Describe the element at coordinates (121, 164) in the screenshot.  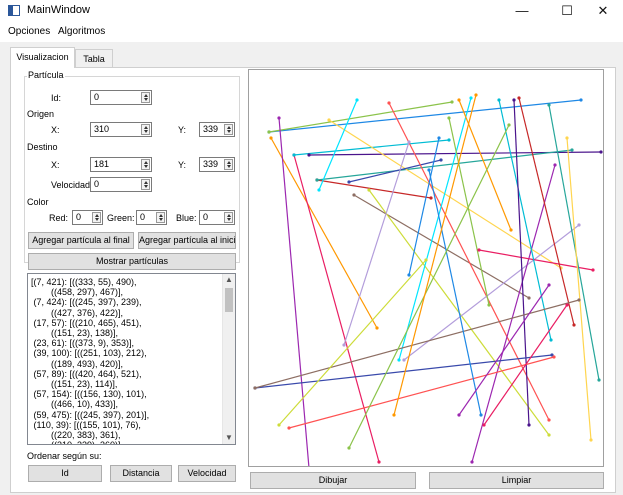
I see `destino-x-spinbox: 181` at that location.